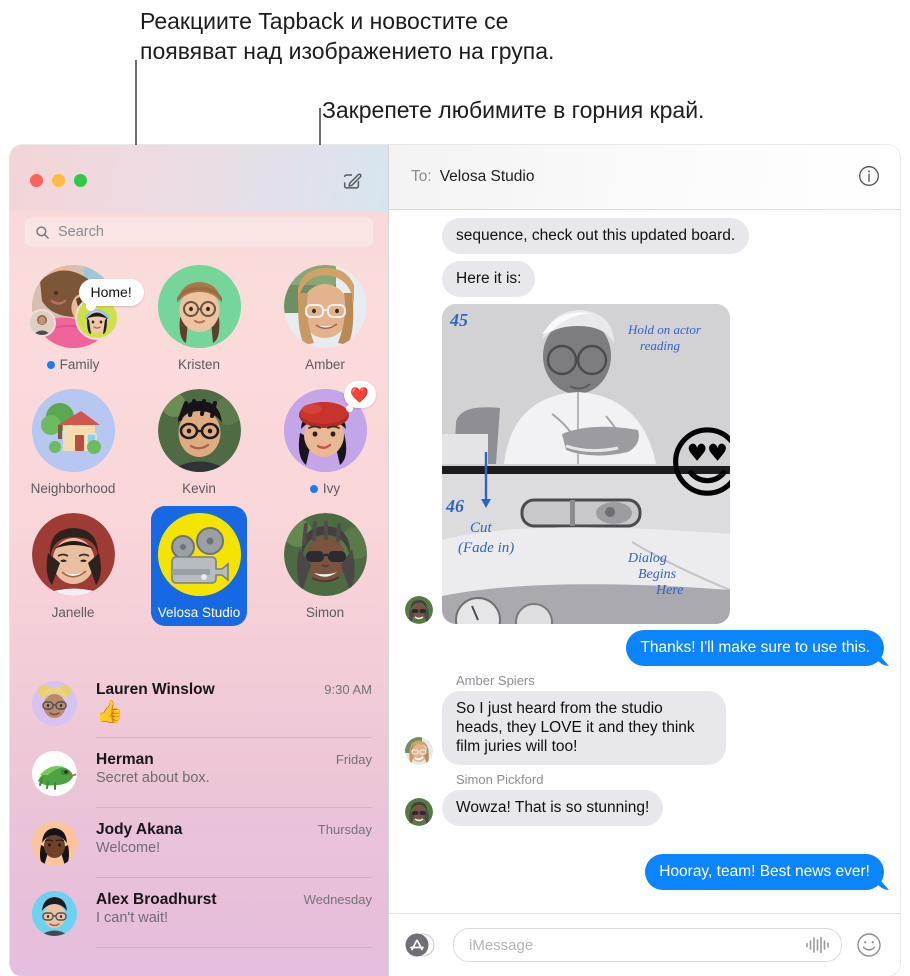 Image resolution: width=910 pixels, height=976 pixels. I want to click on pinned-label-text: Ivy, so click(331, 488).